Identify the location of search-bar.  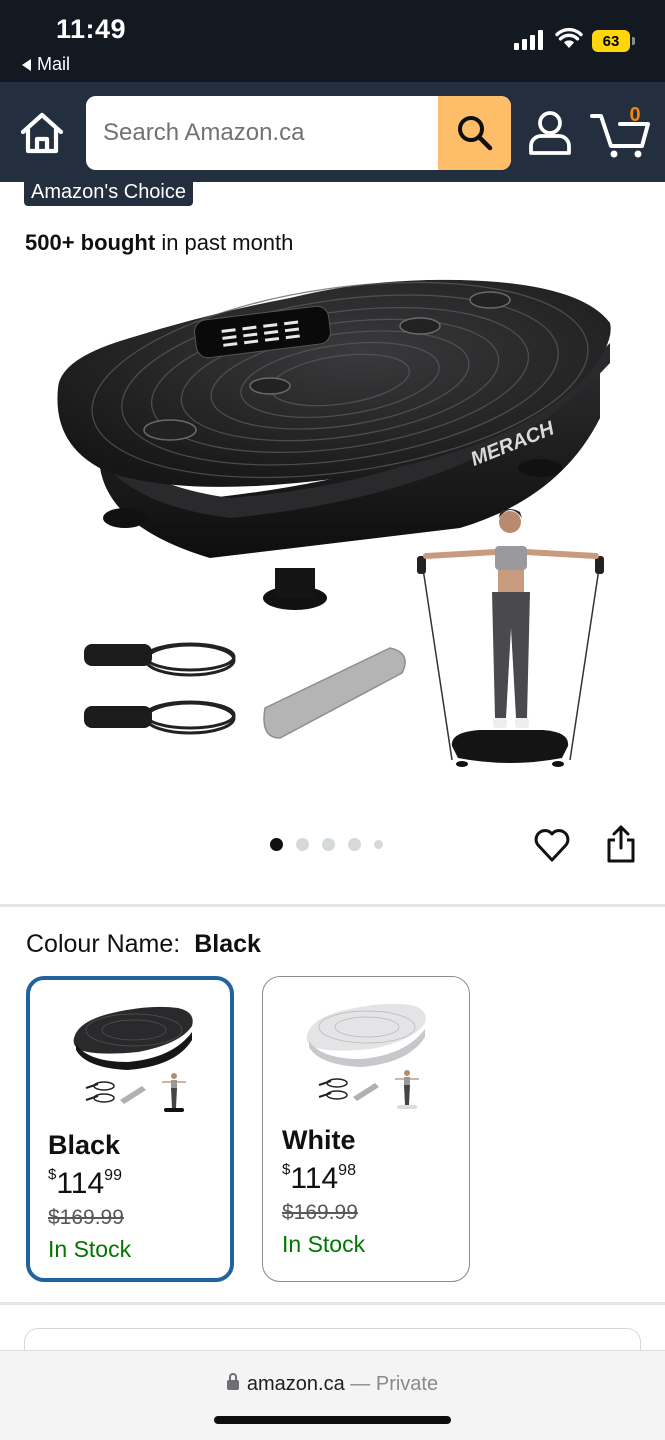
(298, 133).